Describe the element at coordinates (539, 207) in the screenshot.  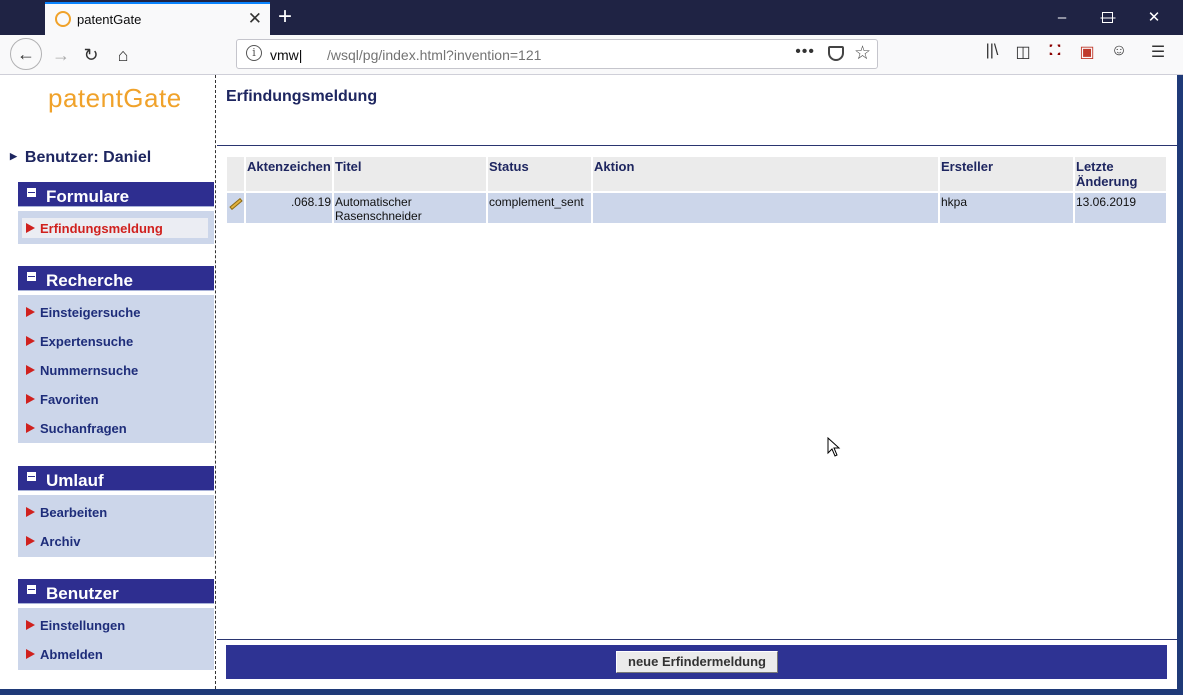
I see `cell-status: complement_sent` at that location.